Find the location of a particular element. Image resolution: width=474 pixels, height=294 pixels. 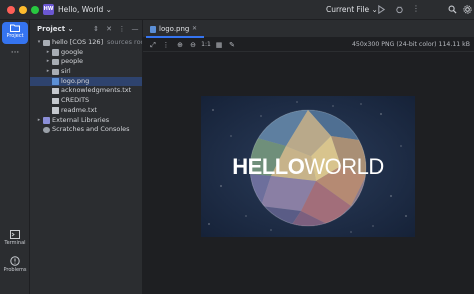

tree-item: logo.png is located at coordinates (86, 81).